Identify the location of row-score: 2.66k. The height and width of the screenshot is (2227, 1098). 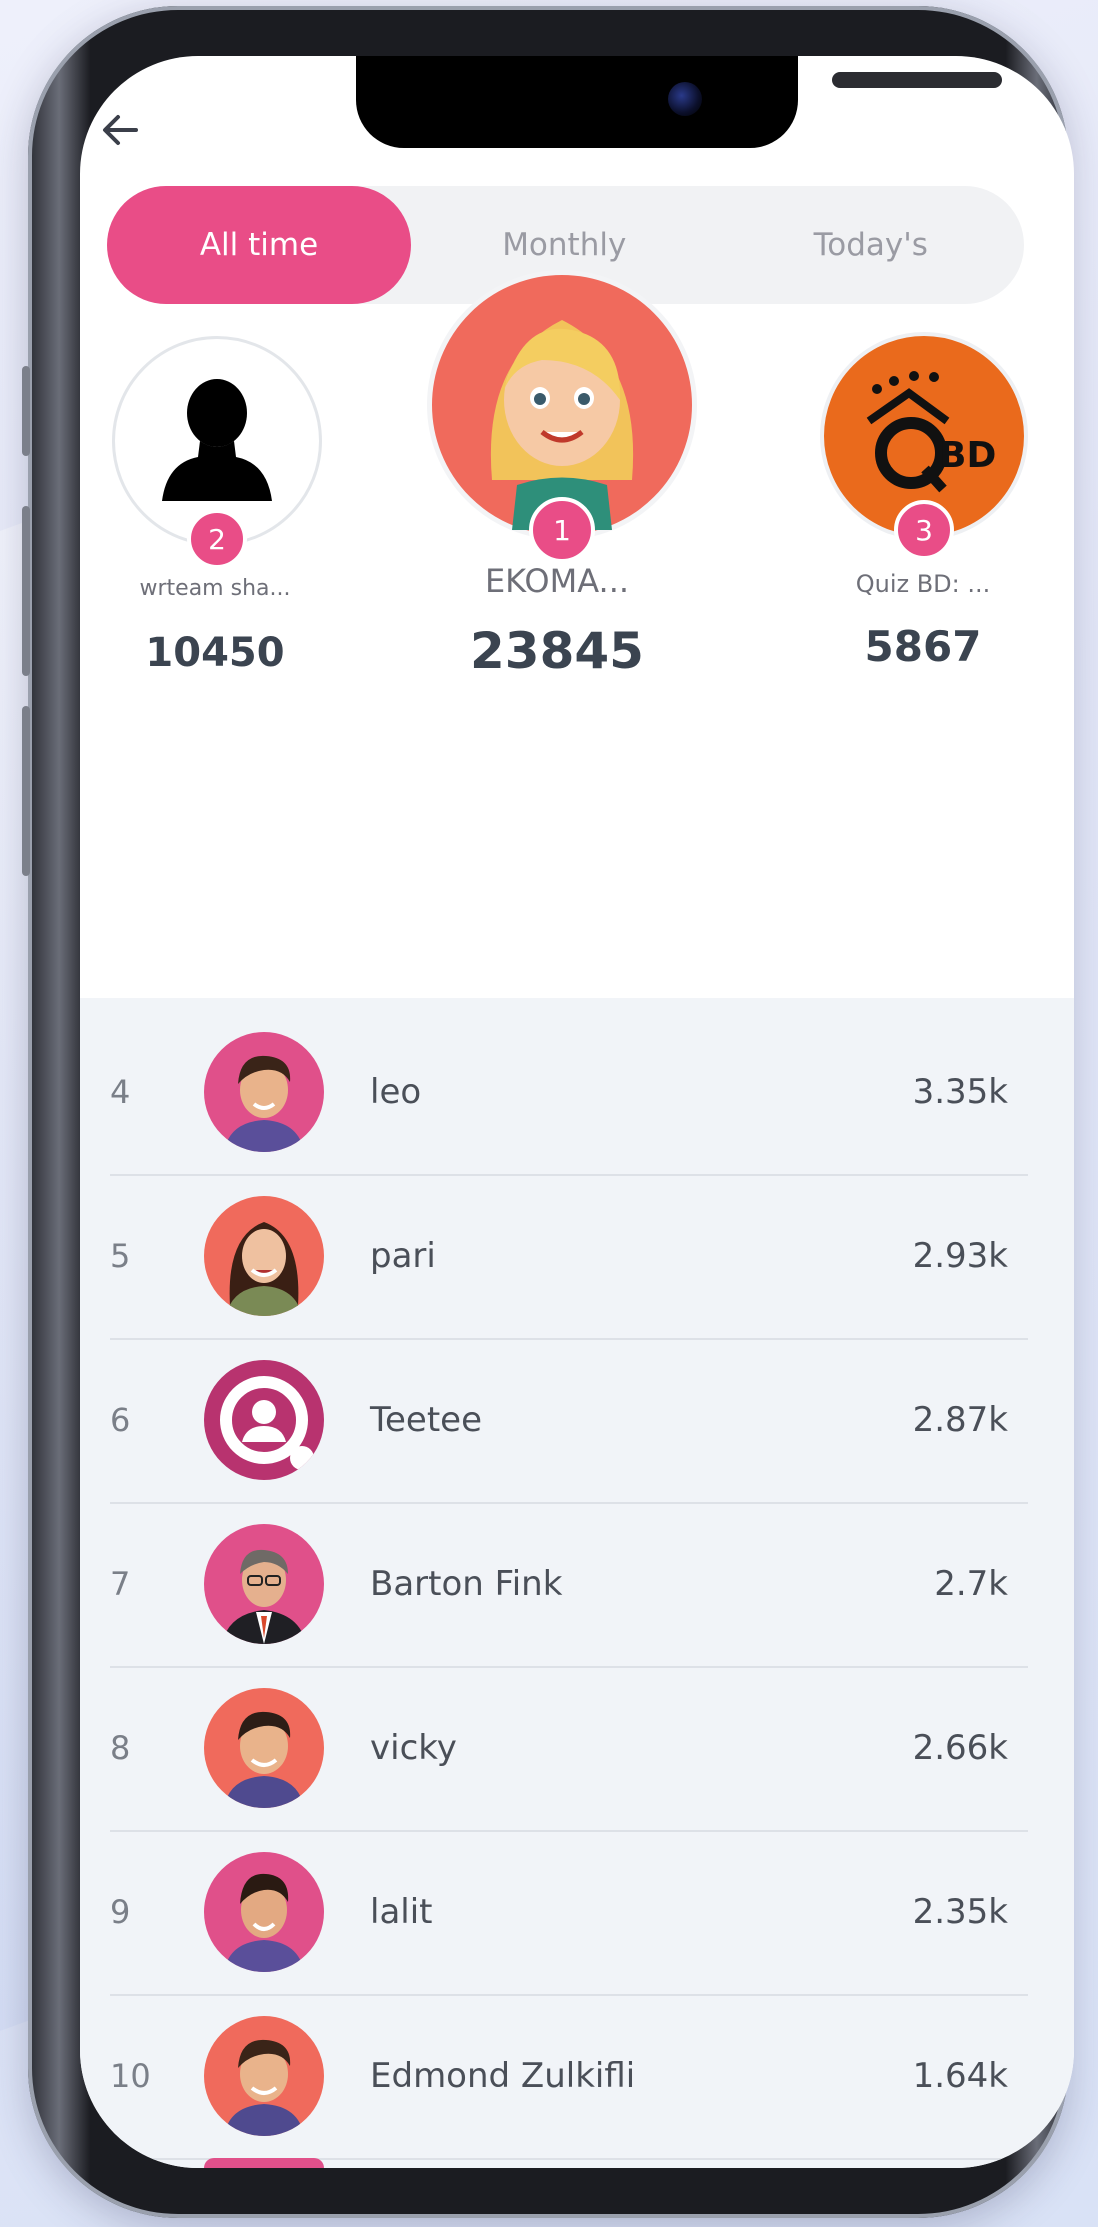
(960, 1748).